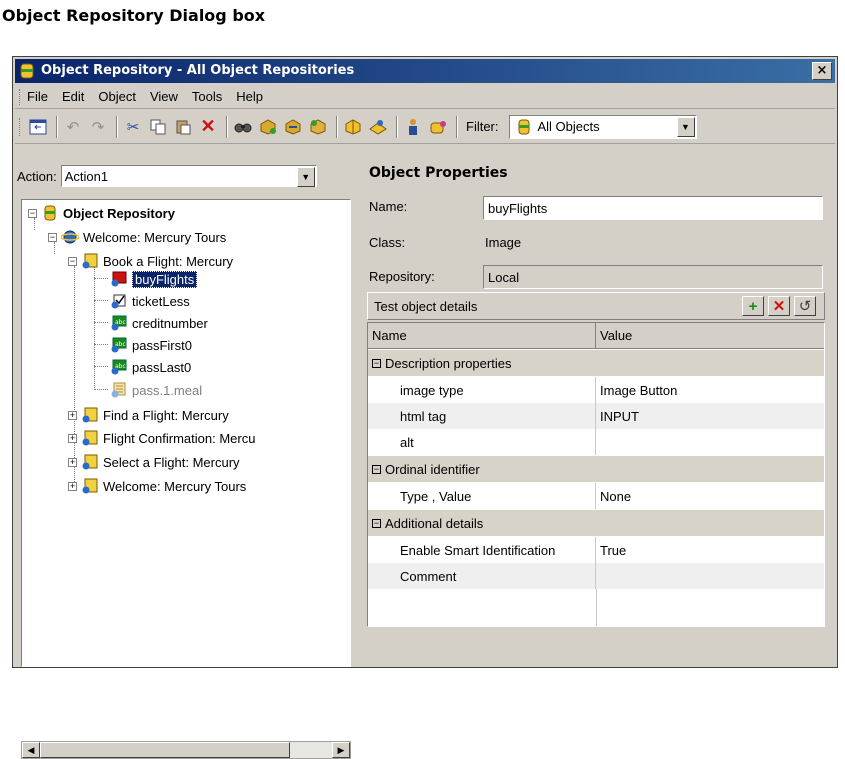  I want to click on tree-object: abc passLast0, so click(150, 367).